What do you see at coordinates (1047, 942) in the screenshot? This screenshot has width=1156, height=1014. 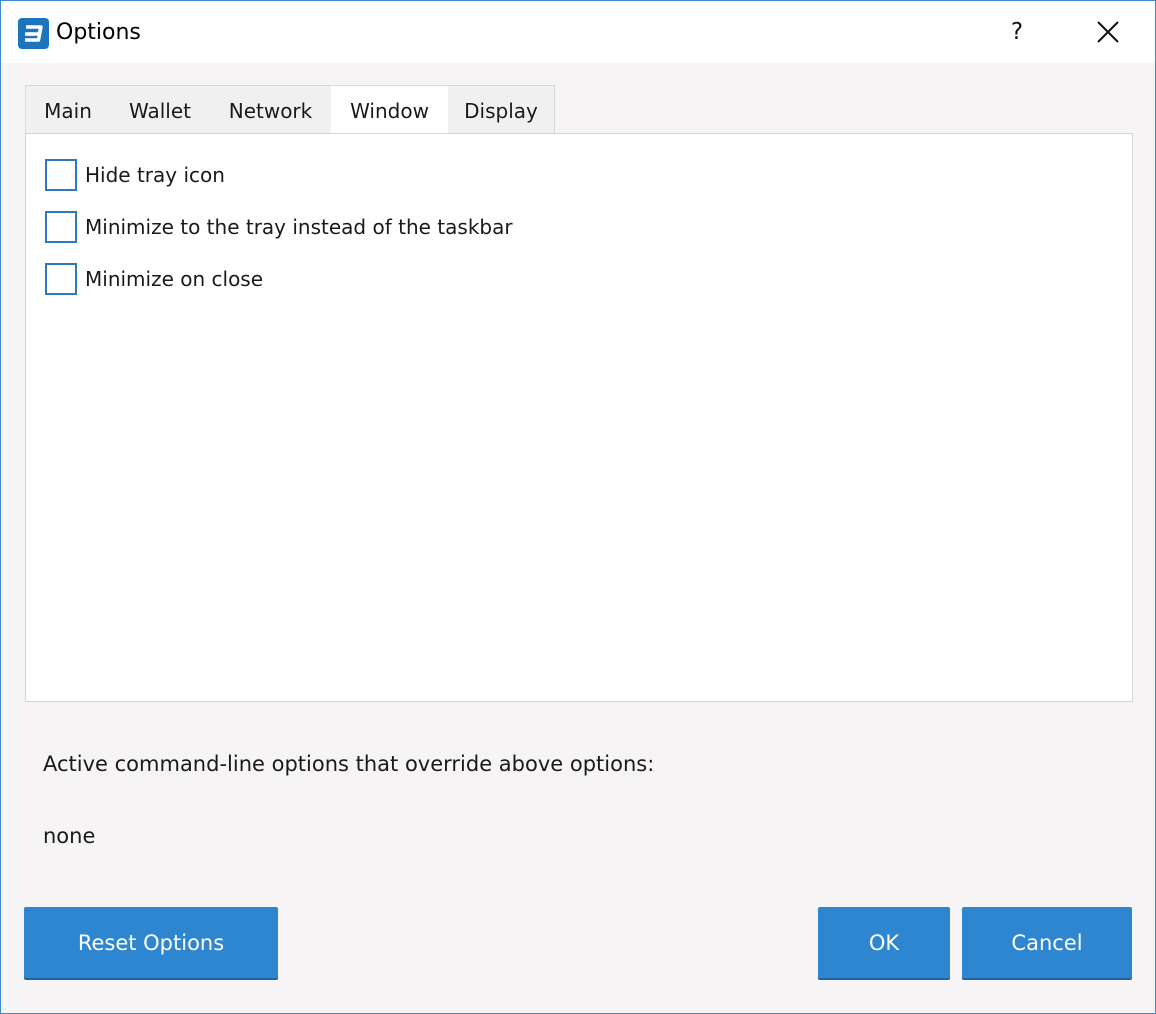 I see `cancel-button: Cancel` at bounding box center [1047, 942].